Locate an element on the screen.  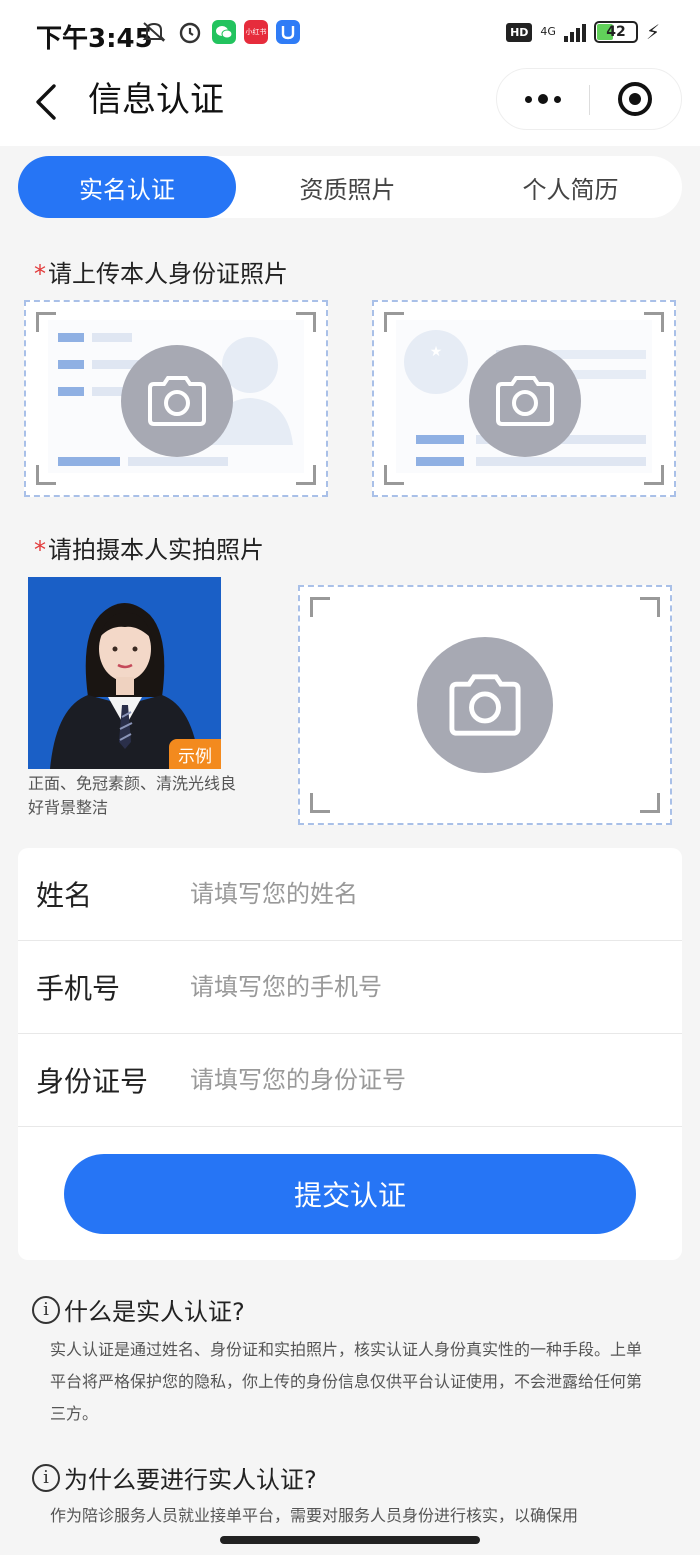
page-title: 信息认证 is located at coordinates (156, 100).